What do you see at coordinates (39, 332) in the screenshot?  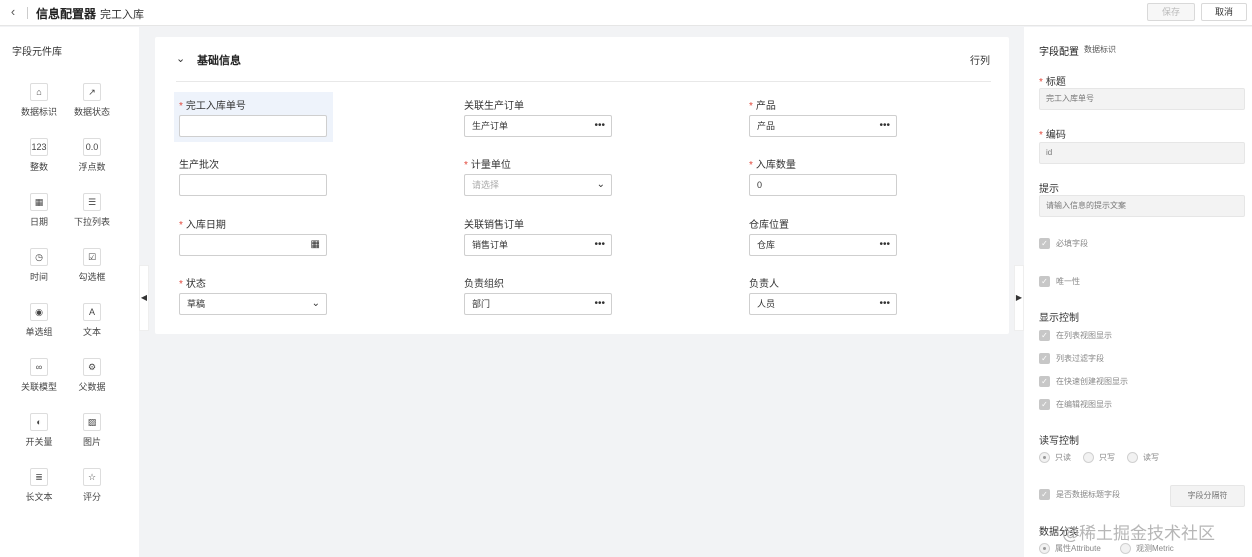 I see `component-label: 单选组` at bounding box center [39, 332].